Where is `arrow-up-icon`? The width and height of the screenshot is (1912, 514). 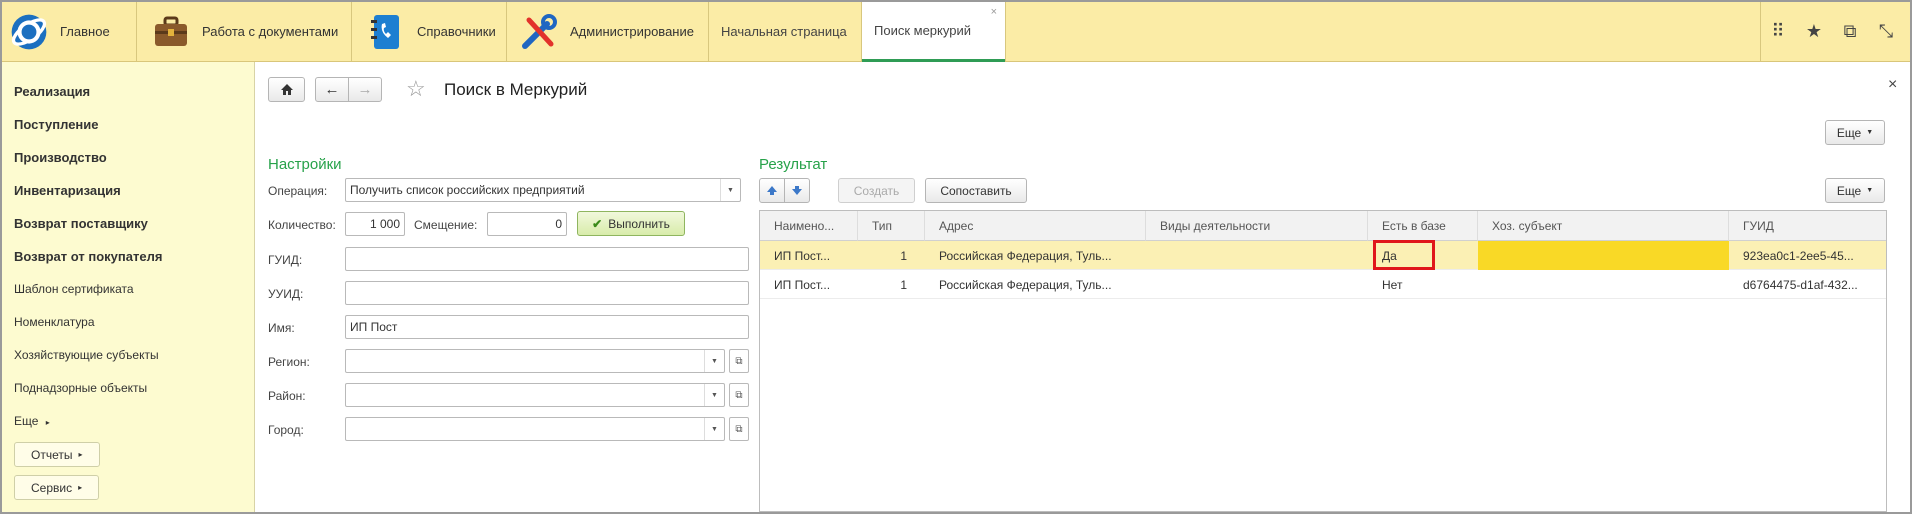 arrow-up-icon is located at coordinates (772, 190).